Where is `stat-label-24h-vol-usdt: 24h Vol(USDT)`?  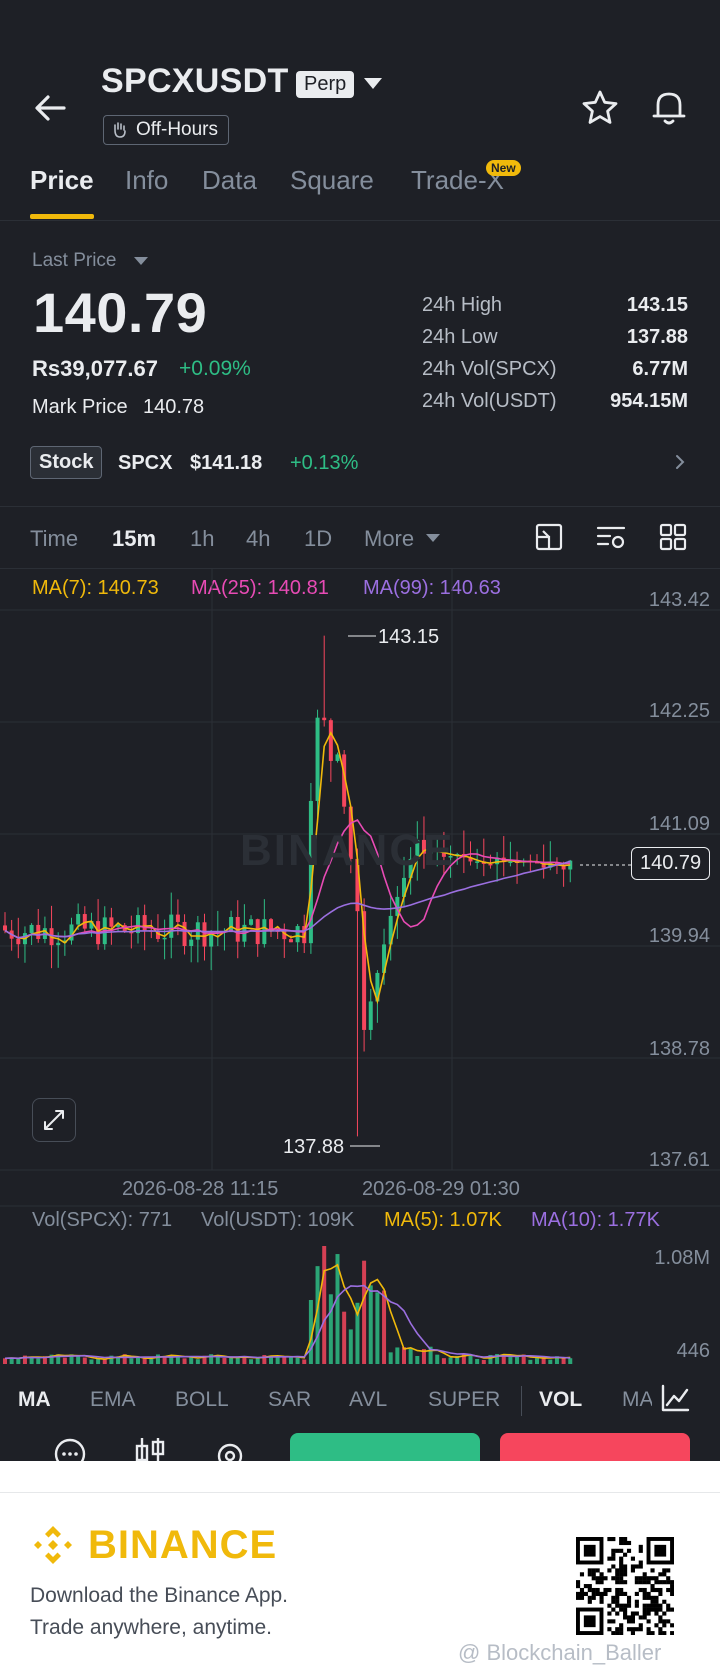 stat-label-24h-vol-usdt: 24h Vol(USDT) is located at coordinates (489, 401).